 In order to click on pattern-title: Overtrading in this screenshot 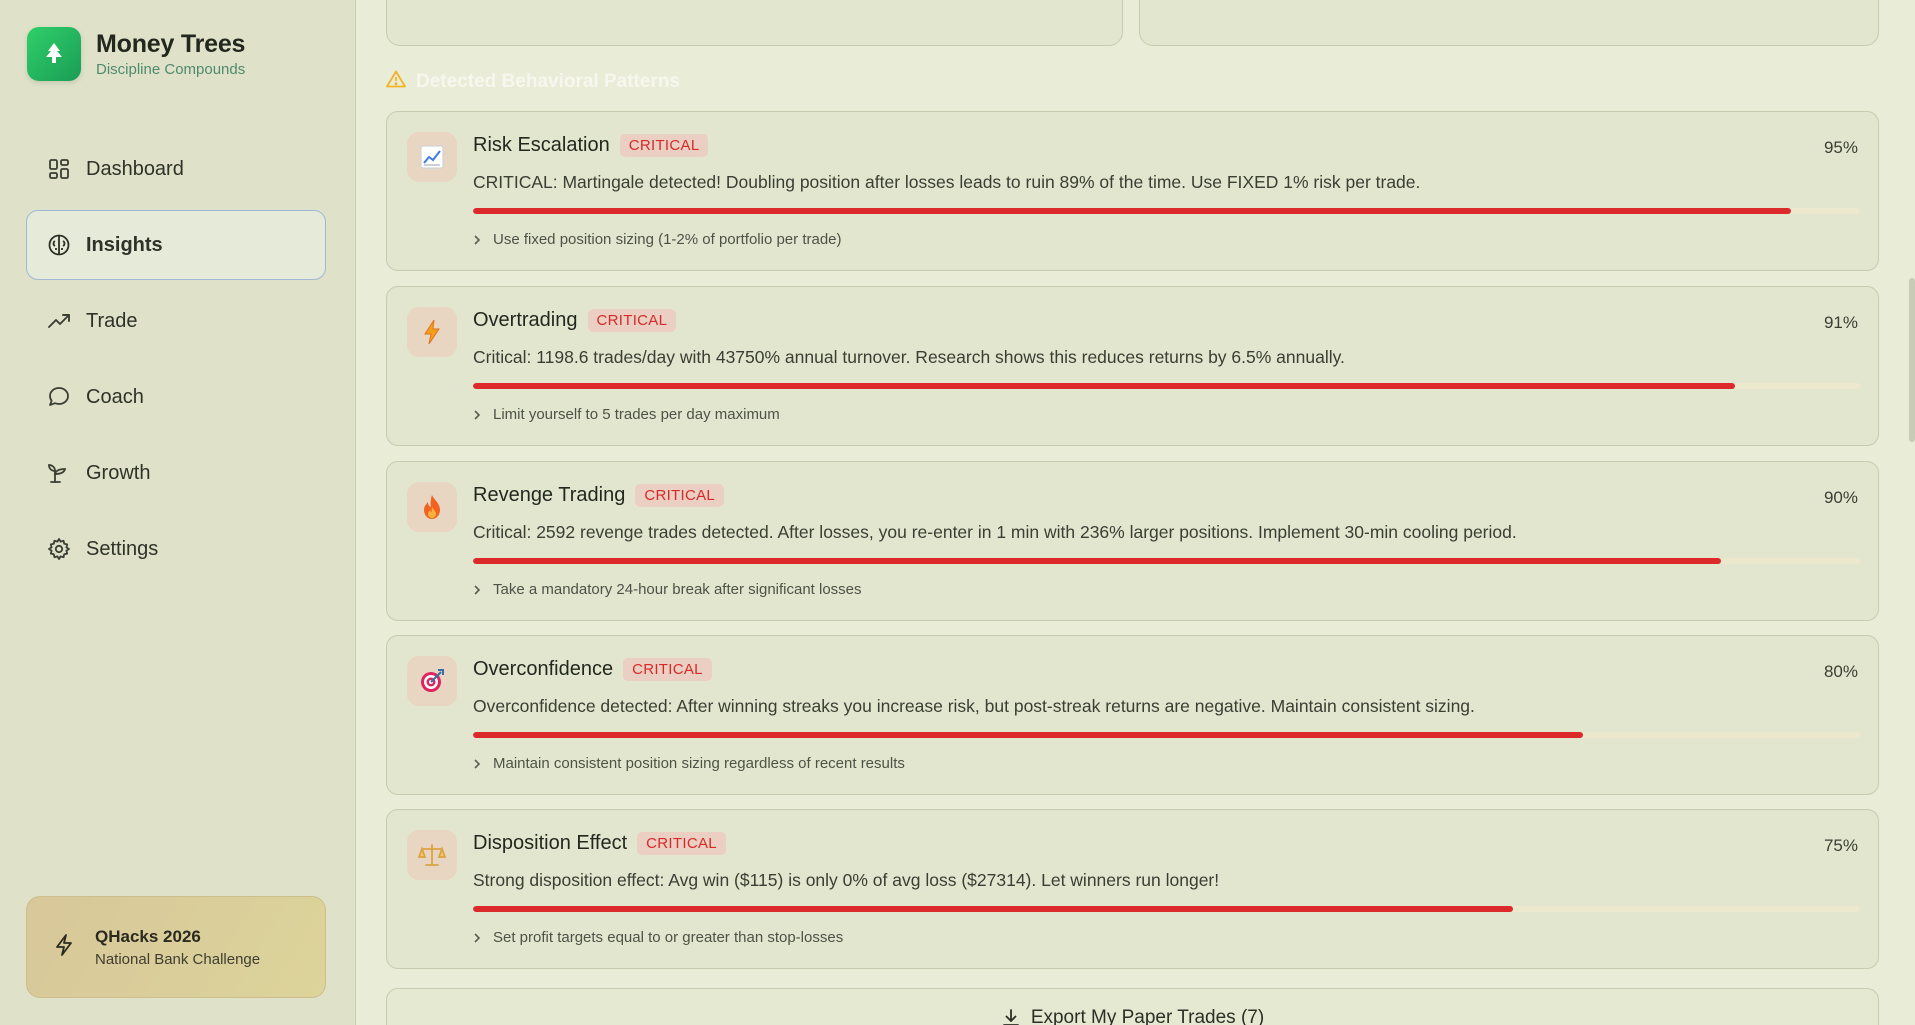, I will do `click(525, 320)`.